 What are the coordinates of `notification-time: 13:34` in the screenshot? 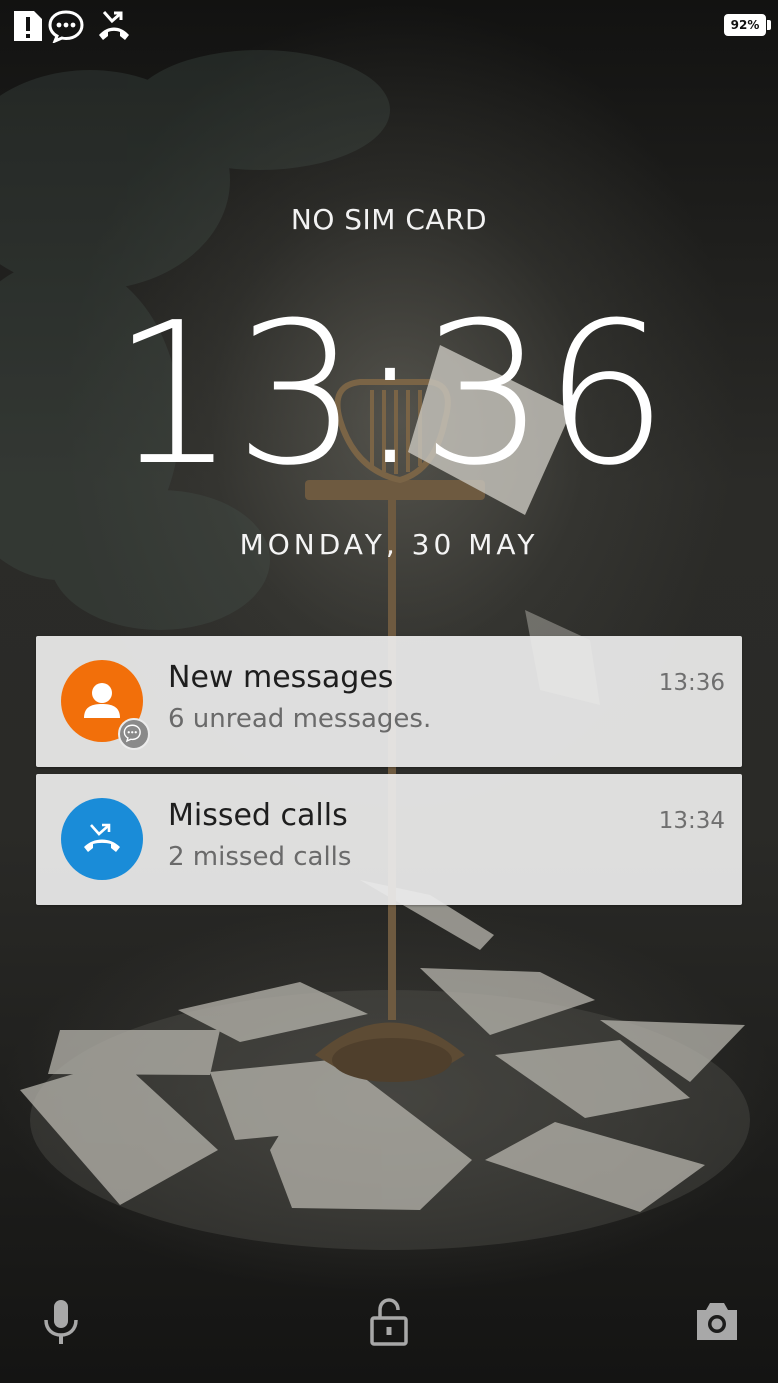 It's located at (691, 821).